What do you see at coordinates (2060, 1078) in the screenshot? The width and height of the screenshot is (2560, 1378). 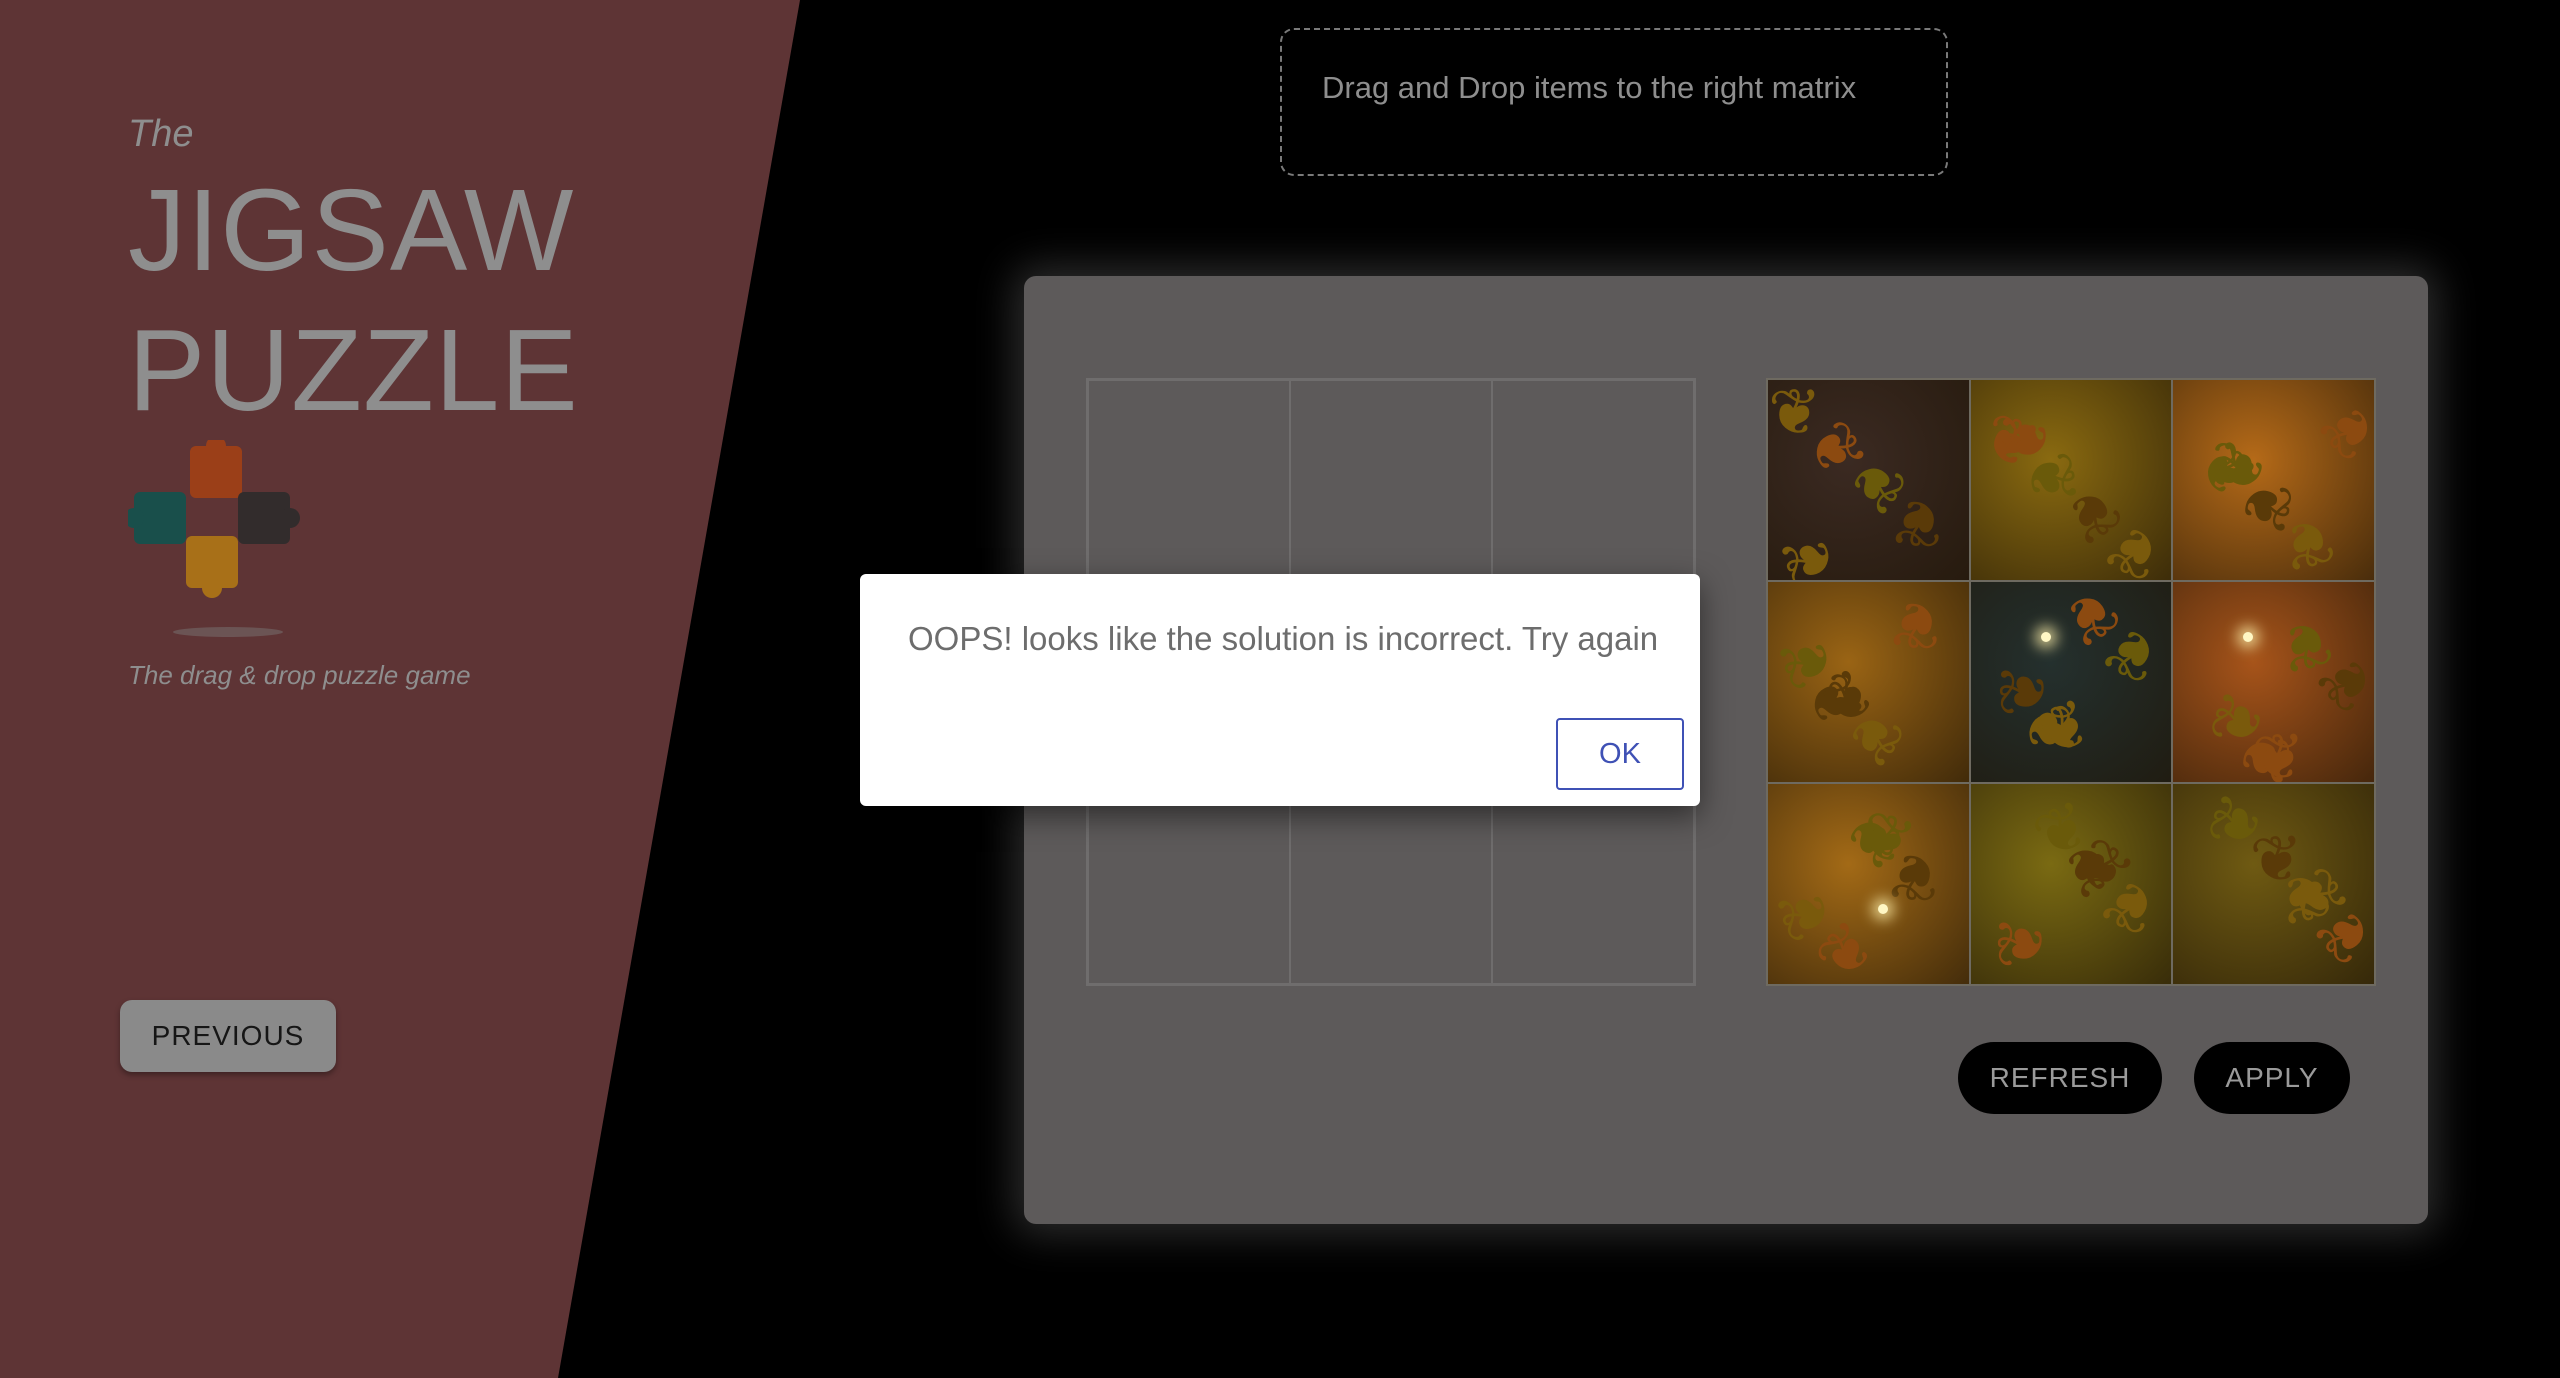 I see `refresh-button: REFRESH` at bounding box center [2060, 1078].